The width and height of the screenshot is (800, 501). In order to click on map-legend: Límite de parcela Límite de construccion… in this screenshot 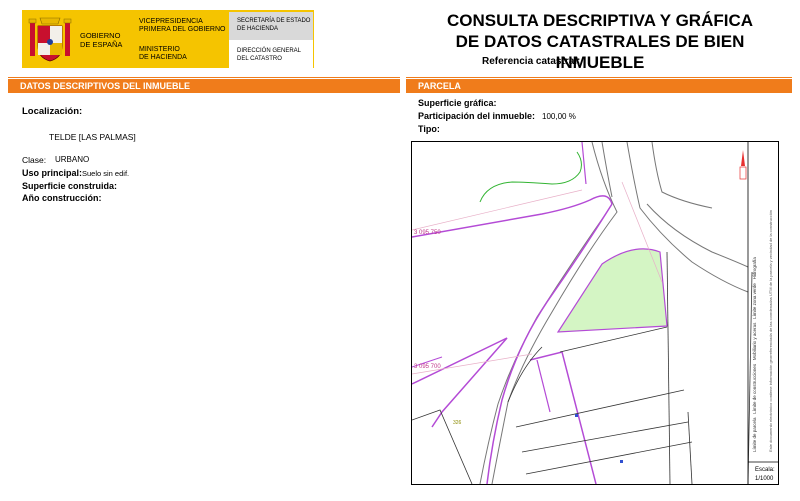, I will do `click(759, 302)`.